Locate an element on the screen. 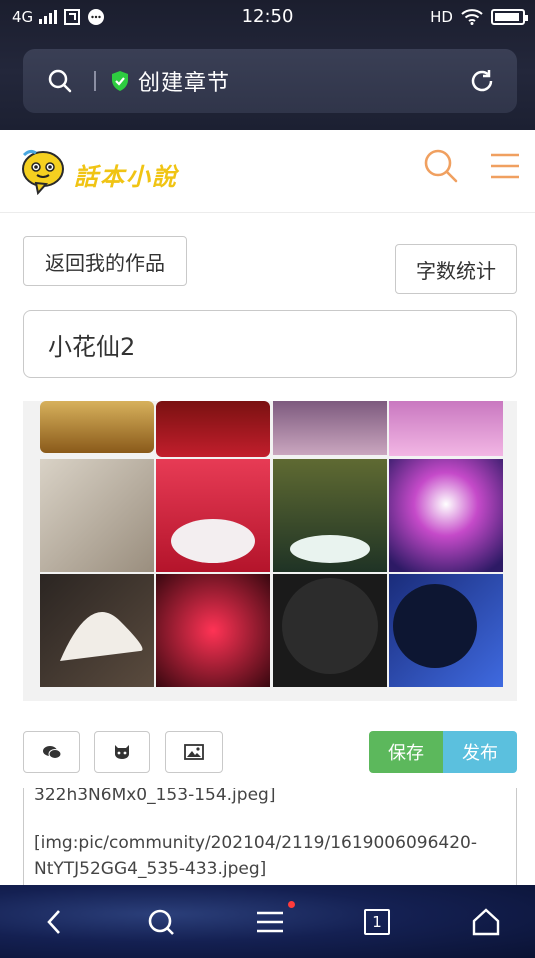  url-bar: 创建章节 is located at coordinates (270, 81).